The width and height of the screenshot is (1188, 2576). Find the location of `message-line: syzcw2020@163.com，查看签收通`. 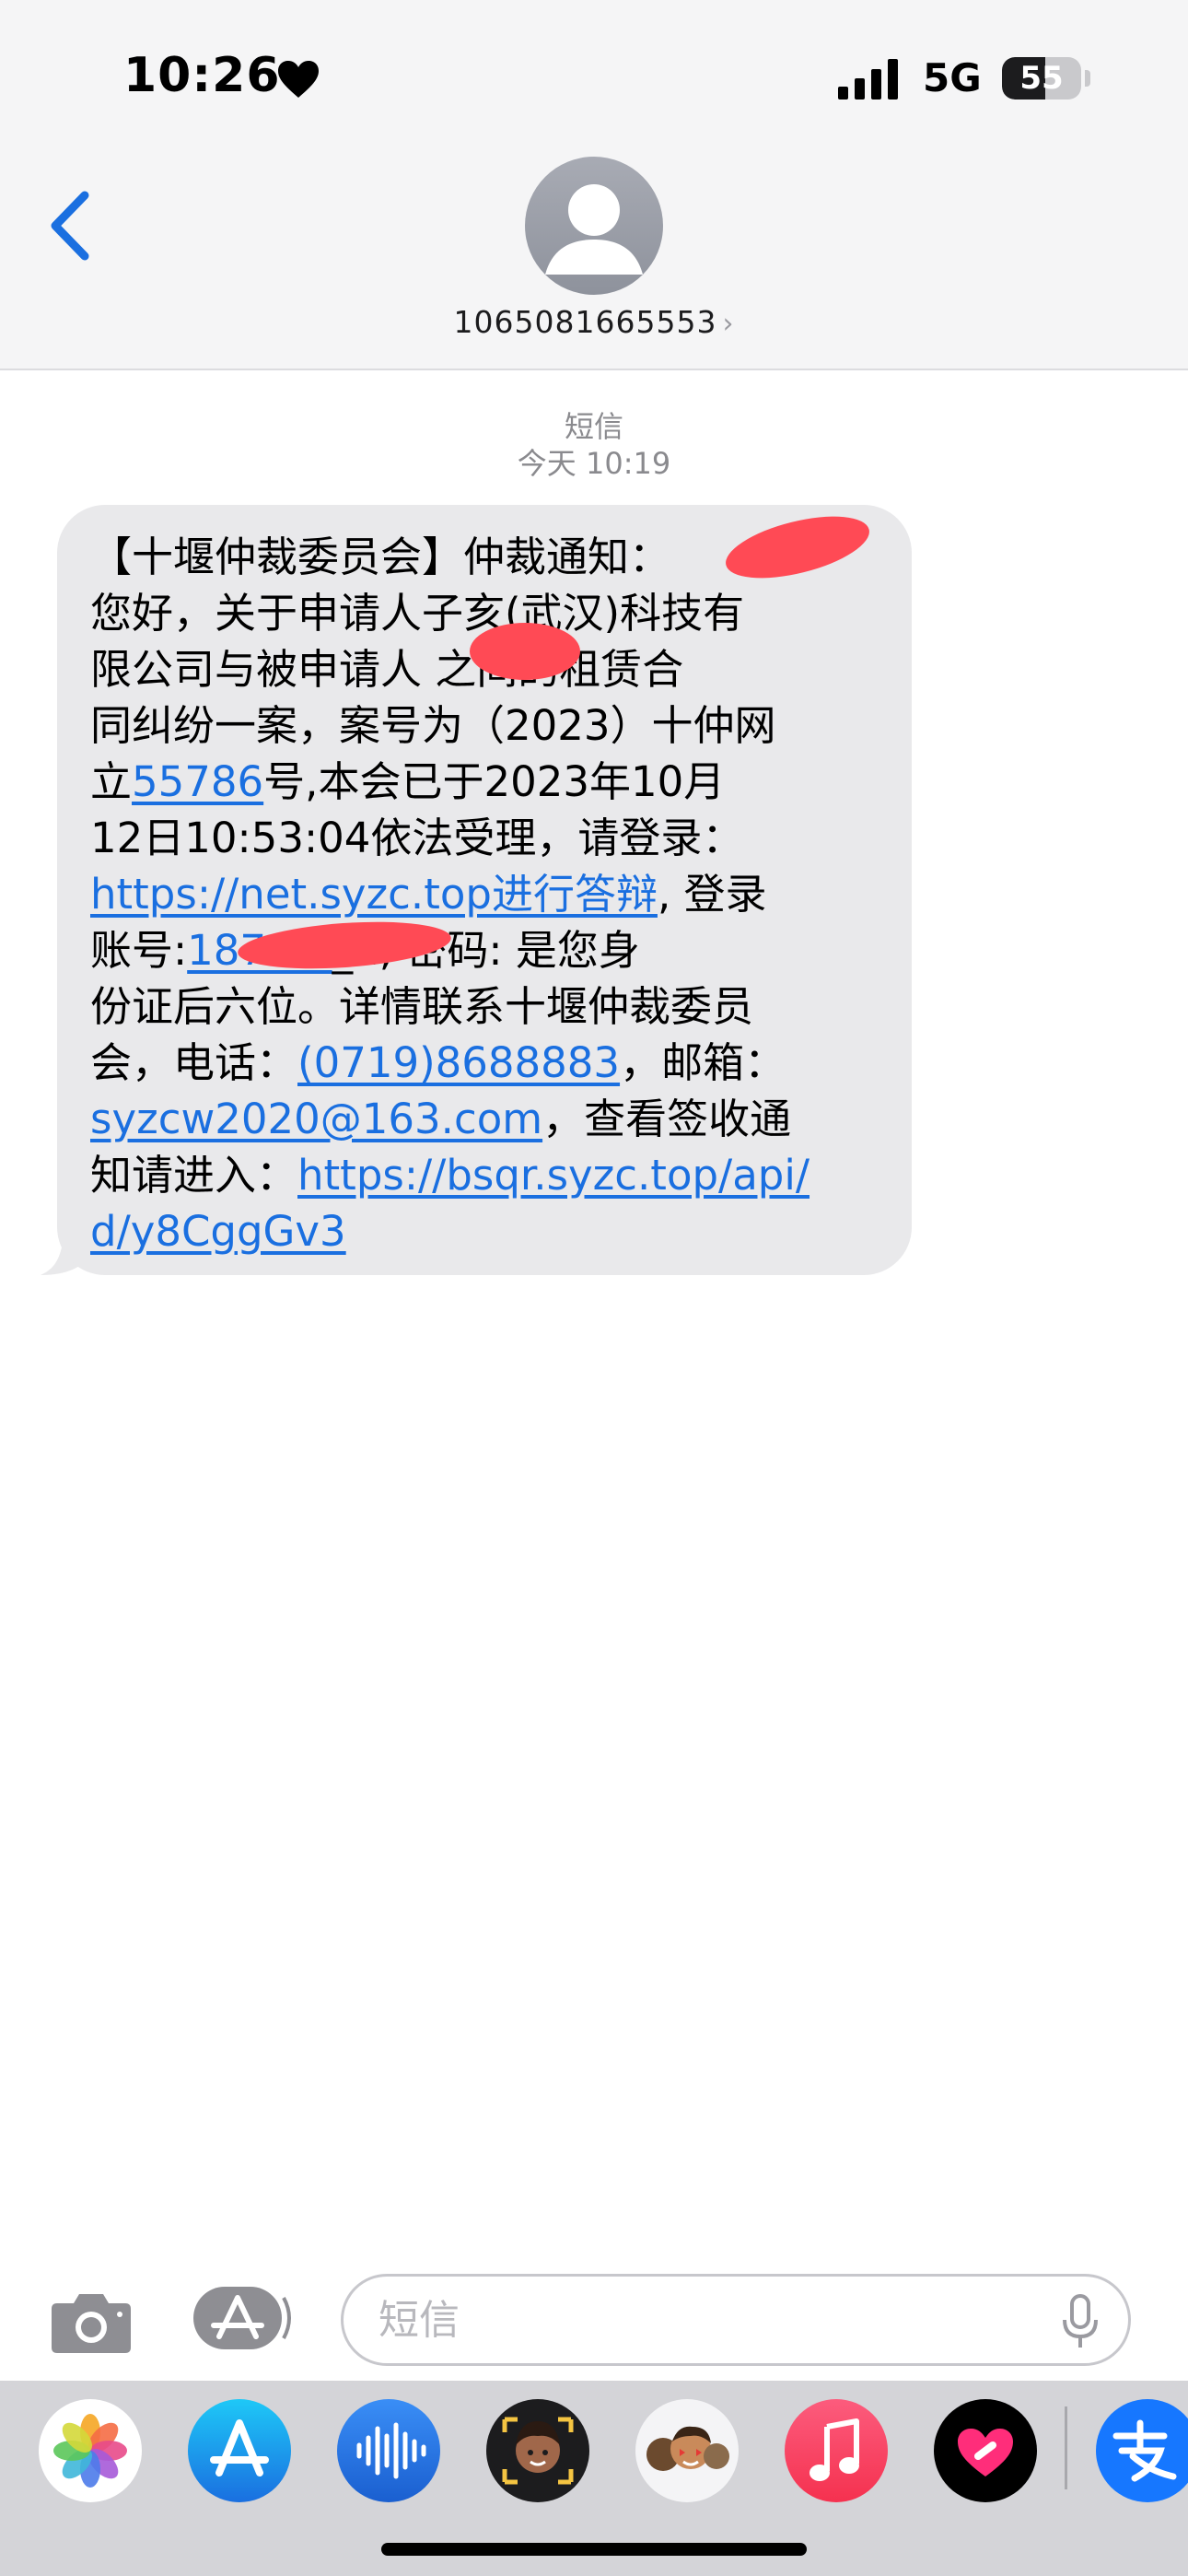

message-line: syzcw2020@163.com，查看签收通 is located at coordinates (487, 1119).